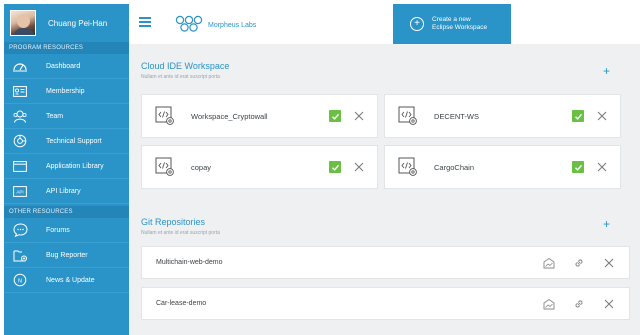 The height and width of the screenshot is (335, 640). I want to click on support-icon, so click(20, 141).